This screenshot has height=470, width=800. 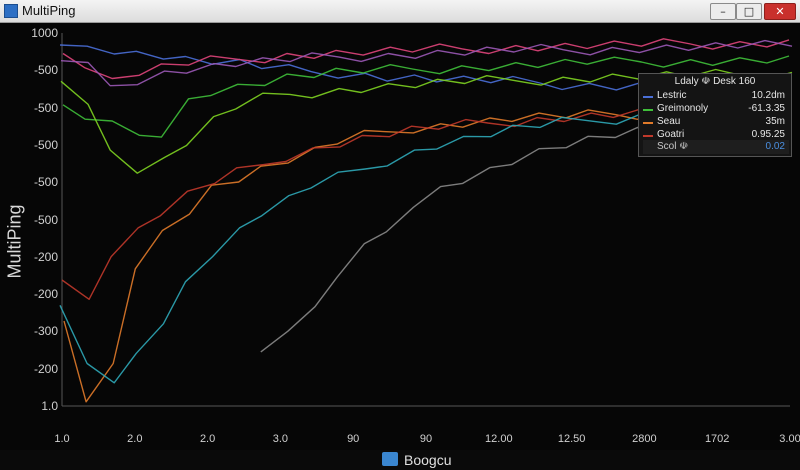 What do you see at coordinates (715, 81) in the screenshot?
I see `legend-title: Ldaly ☫ Desk 160` at bounding box center [715, 81].